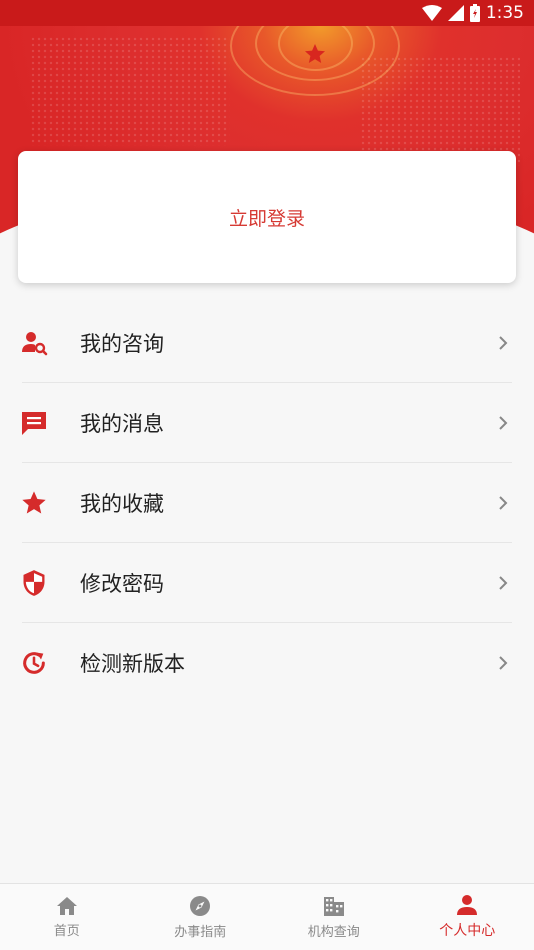  Describe the element at coordinates (200, 905) in the screenshot. I see `compass-icon` at that location.